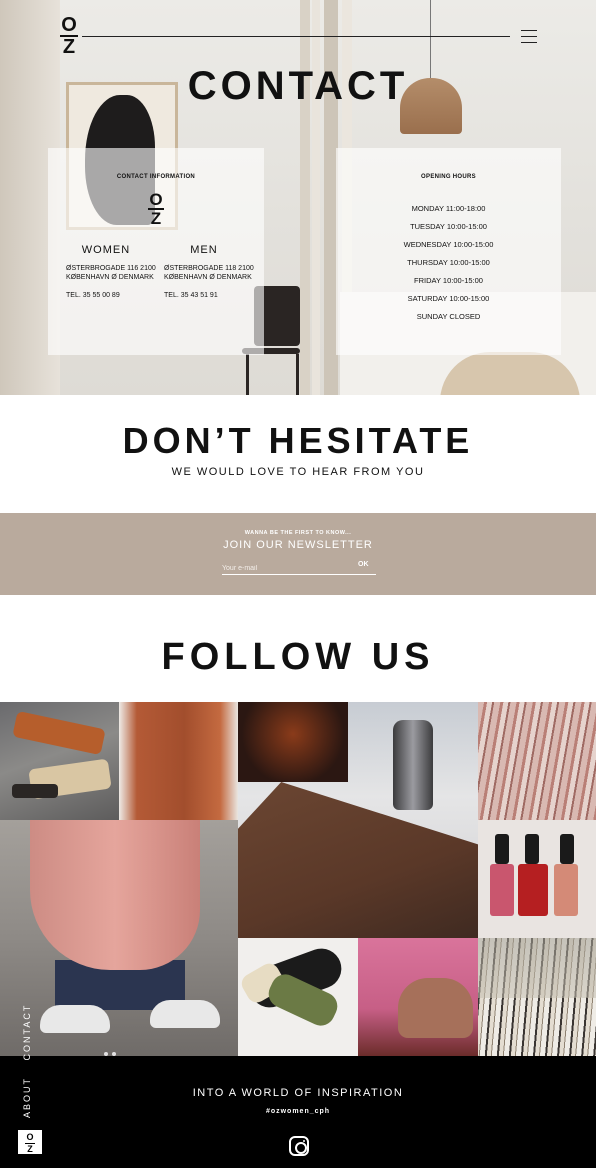 The width and height of the screenshot is (596, 1168). What do you see at coordinates (204, 250) in the screenshot?
I see `men-heading: MEN` at bounding box center [204, 250].